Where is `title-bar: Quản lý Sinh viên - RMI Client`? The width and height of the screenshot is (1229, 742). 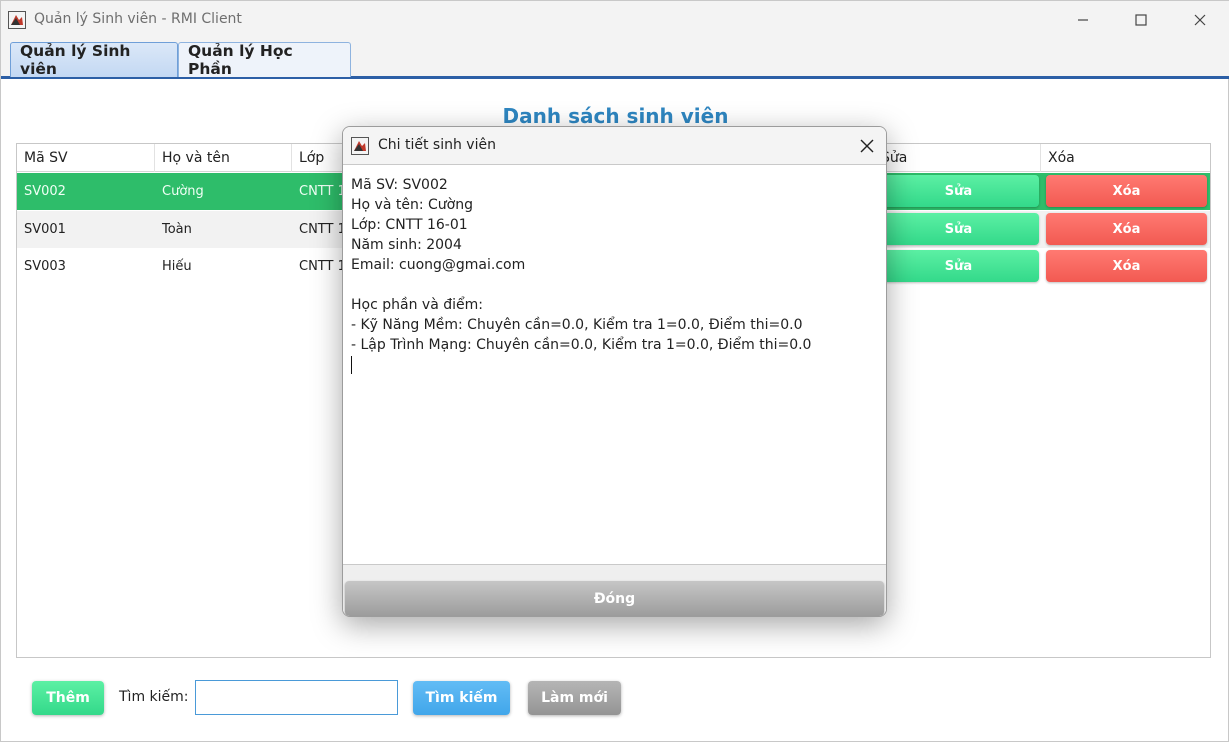 title-bar: Quản lý Sinh viên - RMI Client is located at coordinates (615, 20).